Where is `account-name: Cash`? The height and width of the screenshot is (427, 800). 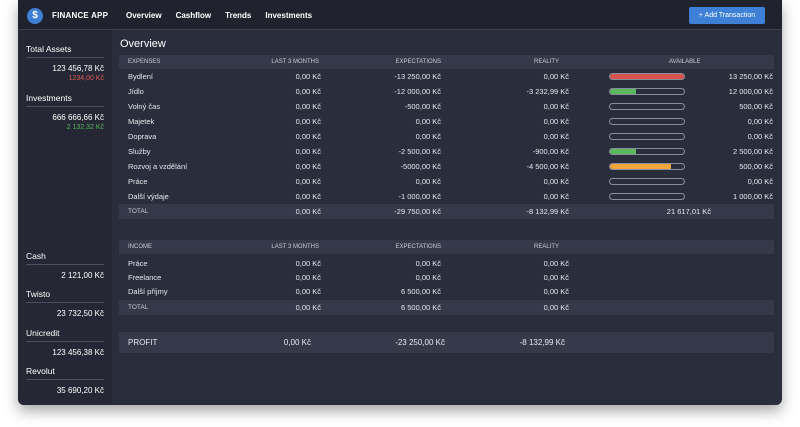
account-name: Cash is located at coordinates (65, 258).